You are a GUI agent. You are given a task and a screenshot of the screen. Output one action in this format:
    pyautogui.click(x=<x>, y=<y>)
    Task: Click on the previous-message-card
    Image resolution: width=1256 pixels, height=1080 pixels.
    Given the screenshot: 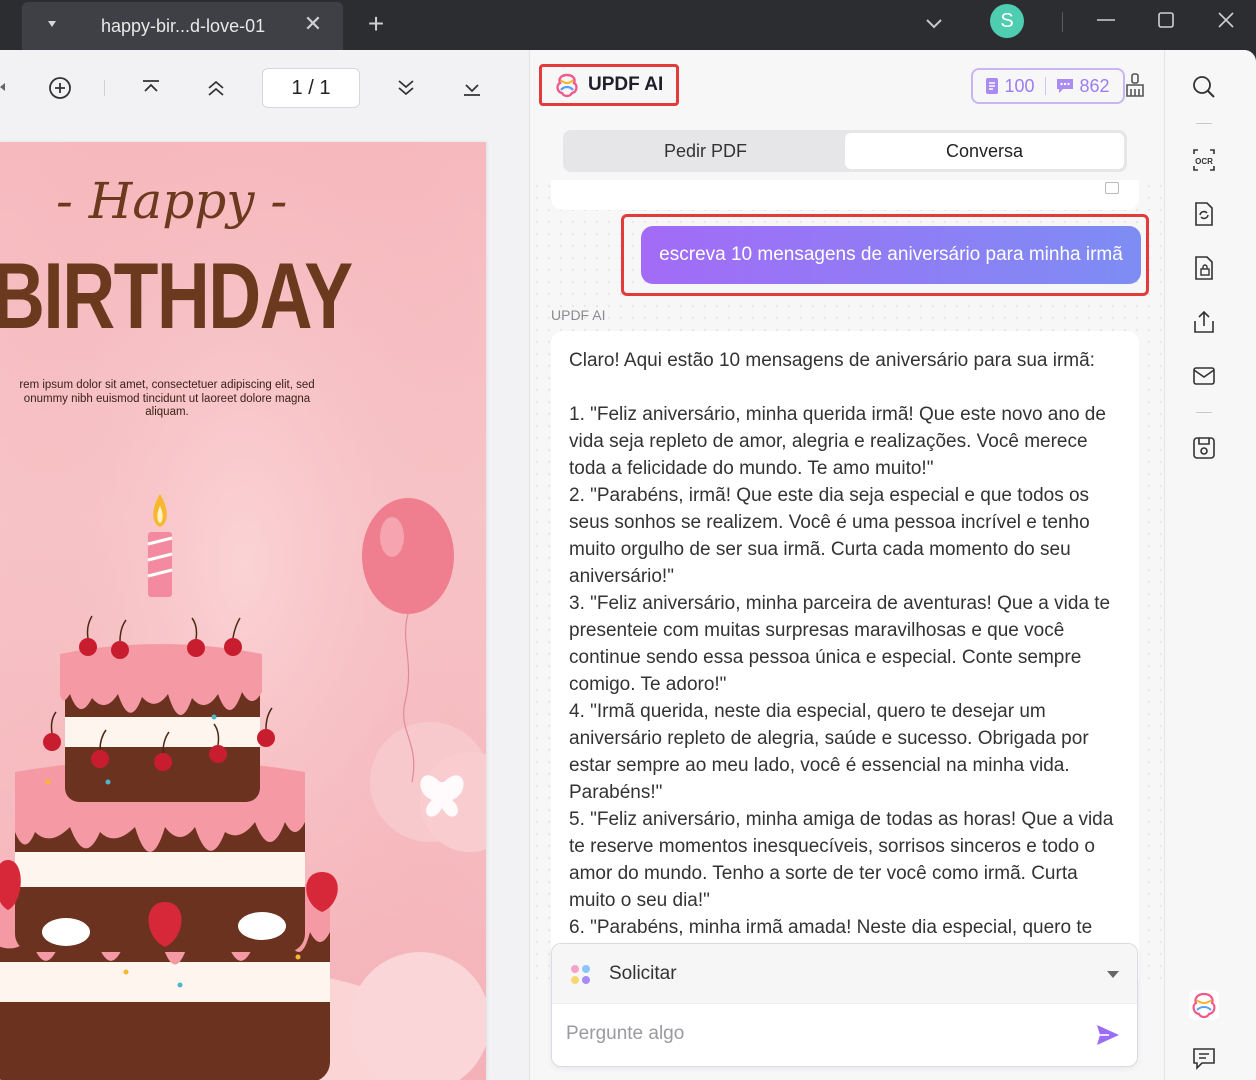 What is the action you would take?
    pyautogui.click(x=845, y=195)
    